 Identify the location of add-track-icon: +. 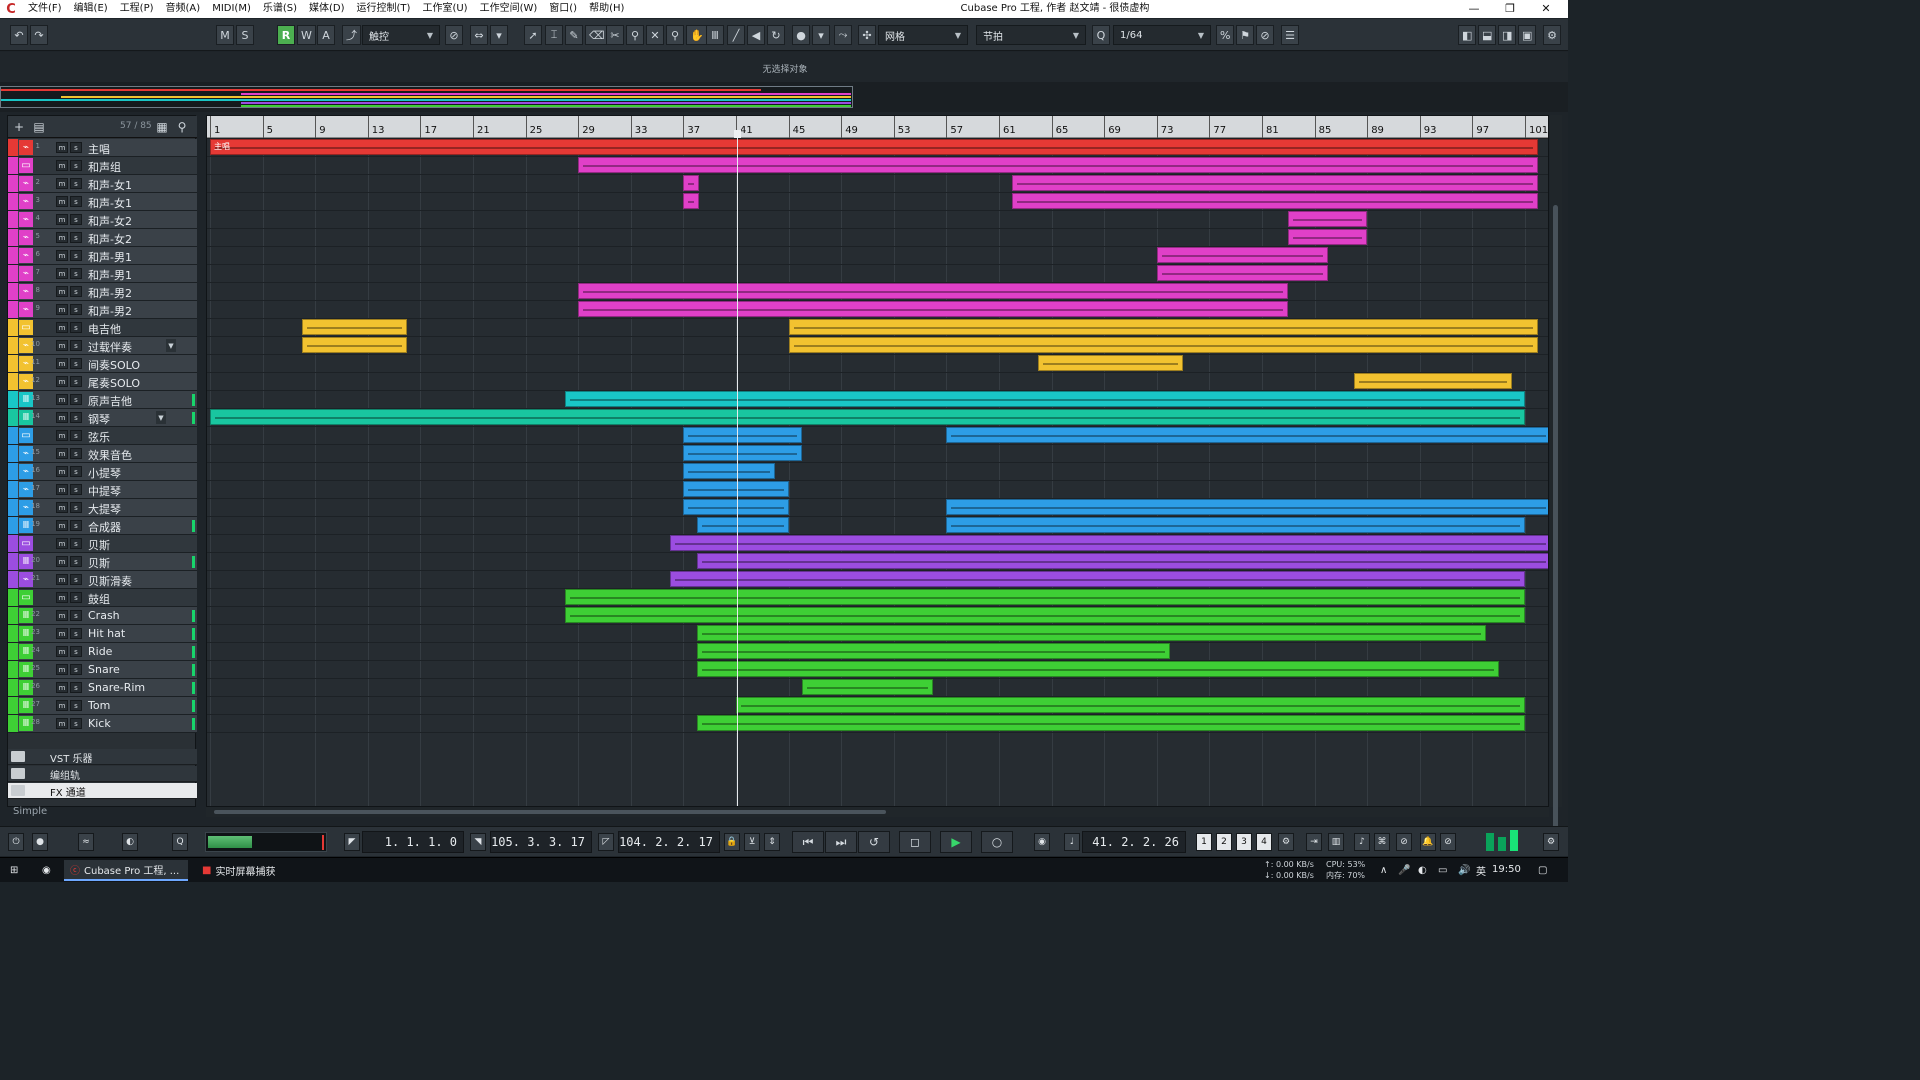
(19, 127).